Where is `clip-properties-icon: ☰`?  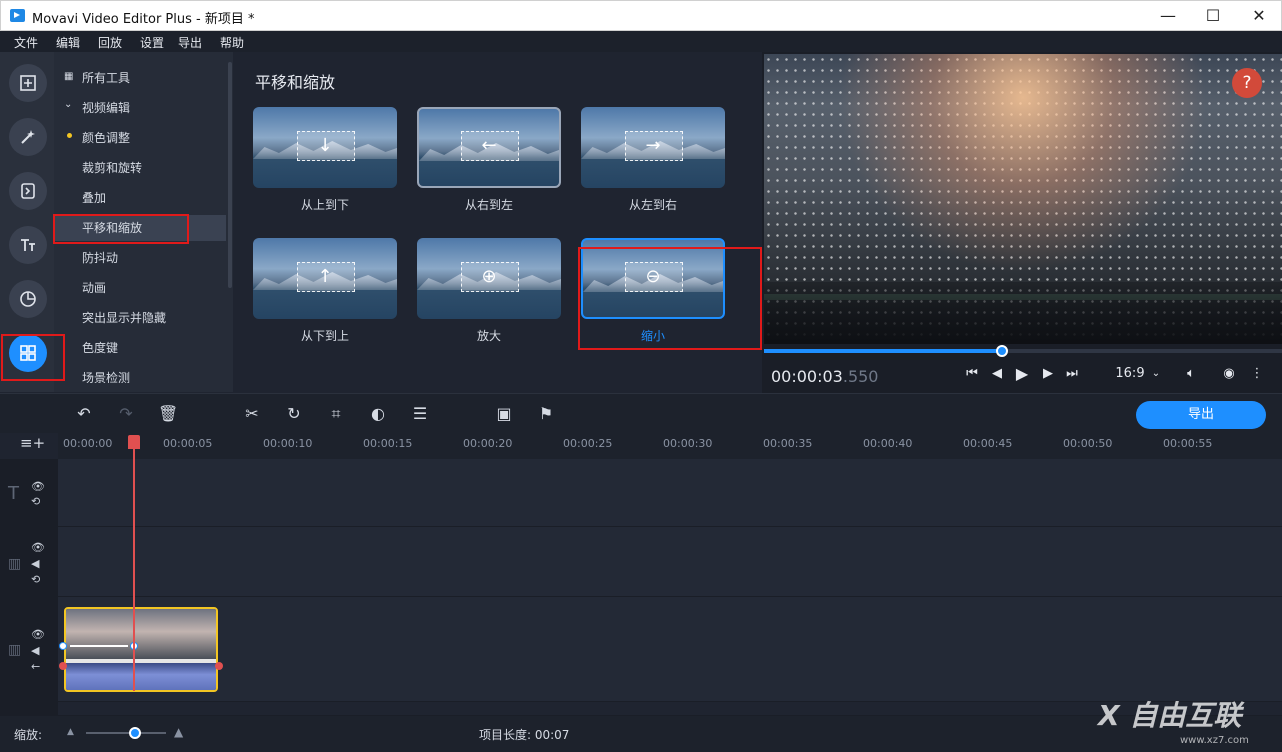 clip-properties-icon: ☰ is located at coordinates (420, 414).